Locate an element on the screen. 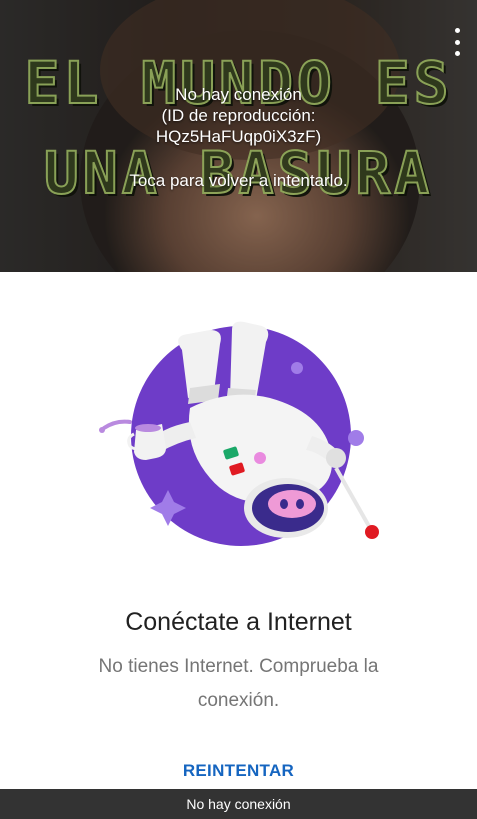 The height and width of the screenshot is (819, 477). more-vert-icon is located at coordinates (457, 42).